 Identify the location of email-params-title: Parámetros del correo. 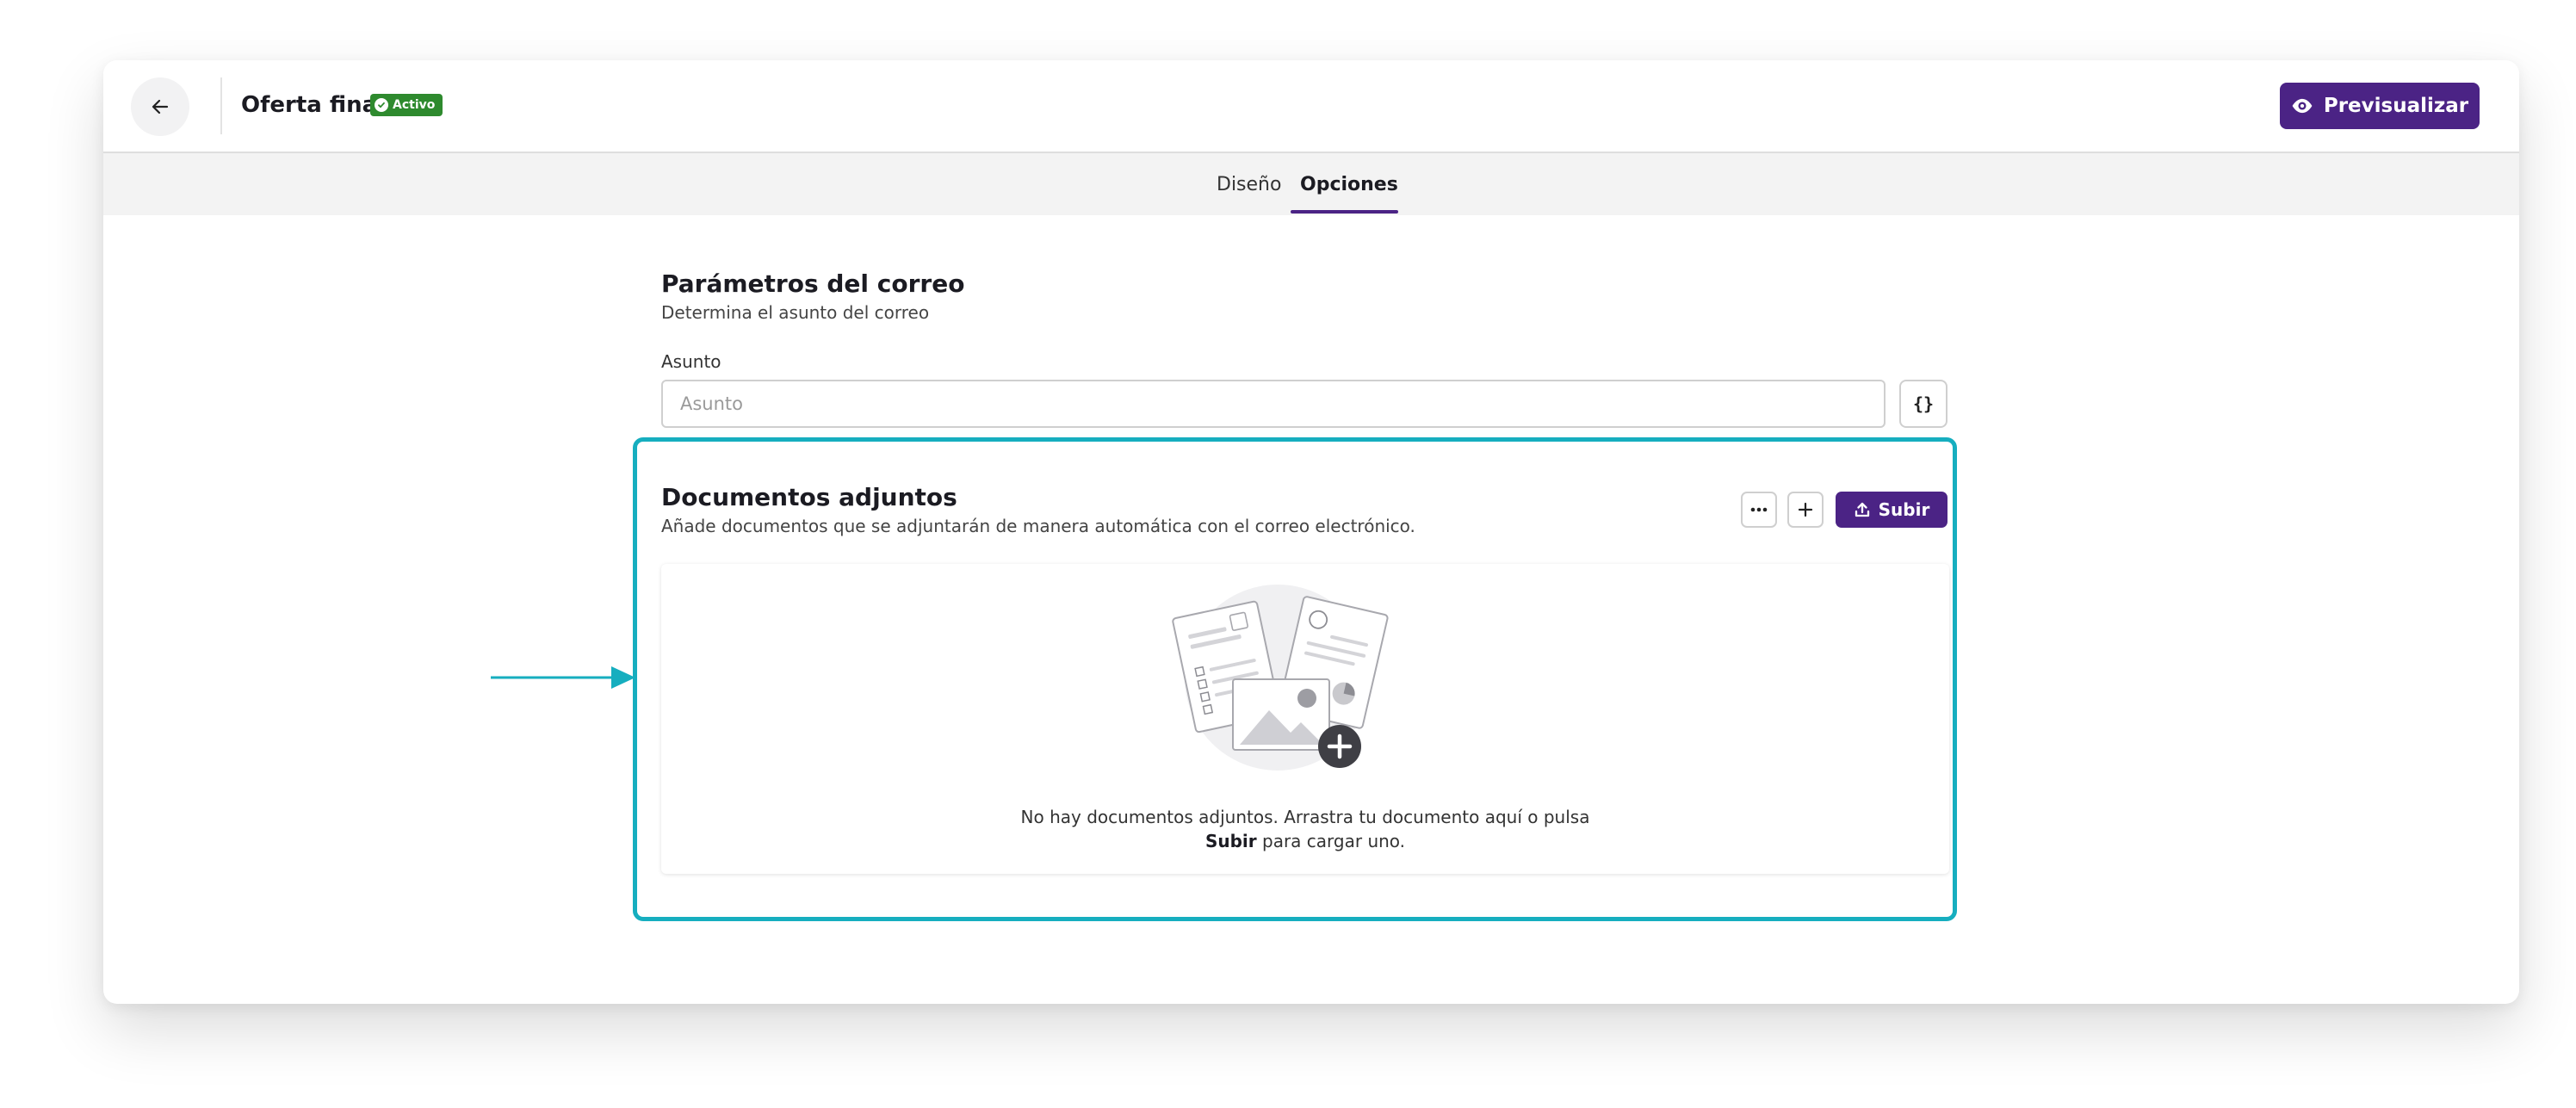
(813, 283).